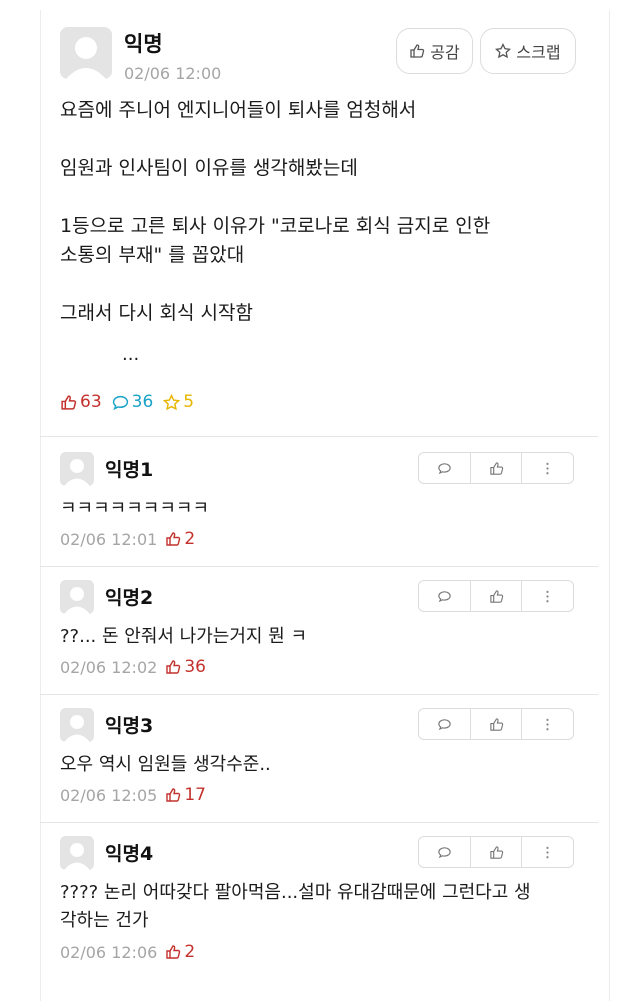  What do you see at coordinates (143, 44) in the screenshot?
I see `post-author: 익명` at bounding box center [143, 44].